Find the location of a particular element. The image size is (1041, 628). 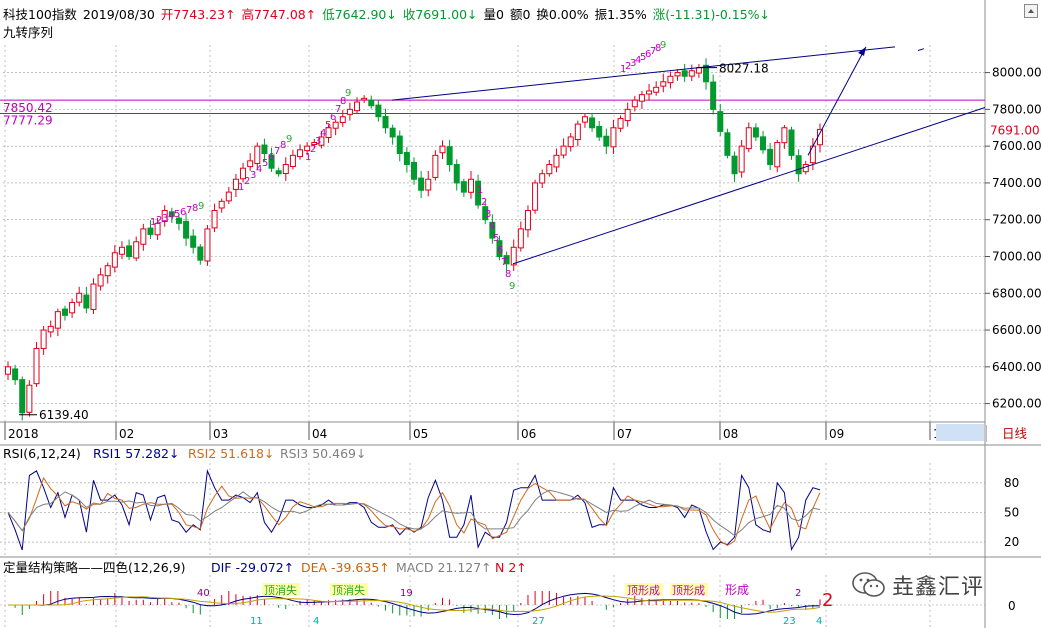

future-range-shade is located at coordinates (960, 432).